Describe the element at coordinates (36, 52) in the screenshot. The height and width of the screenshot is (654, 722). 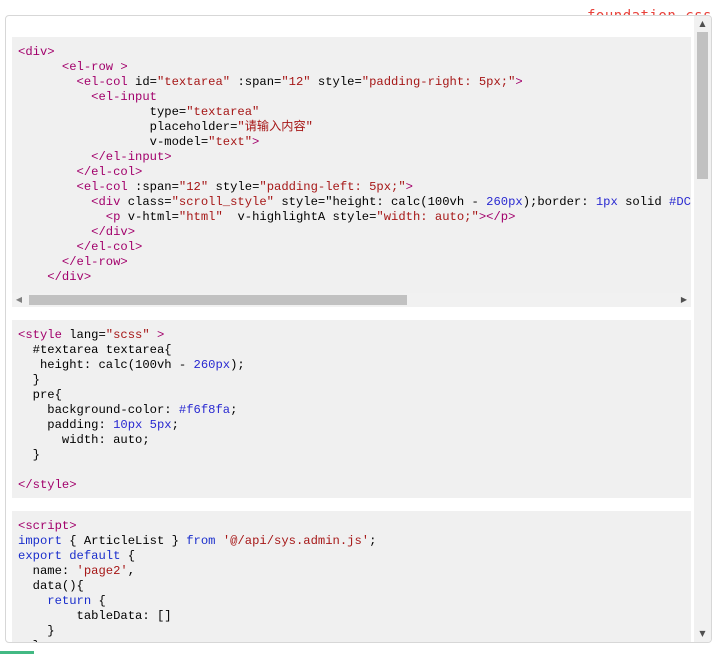
I see `code-line: <div>` at that location.